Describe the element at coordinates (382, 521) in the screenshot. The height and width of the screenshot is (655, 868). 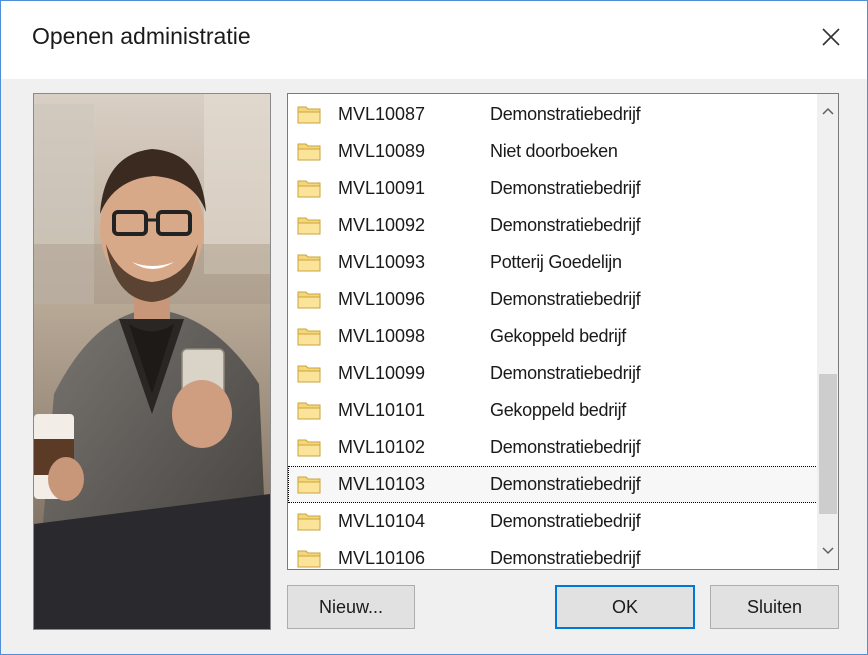
I see `administration-code: MVL10104` at that location.